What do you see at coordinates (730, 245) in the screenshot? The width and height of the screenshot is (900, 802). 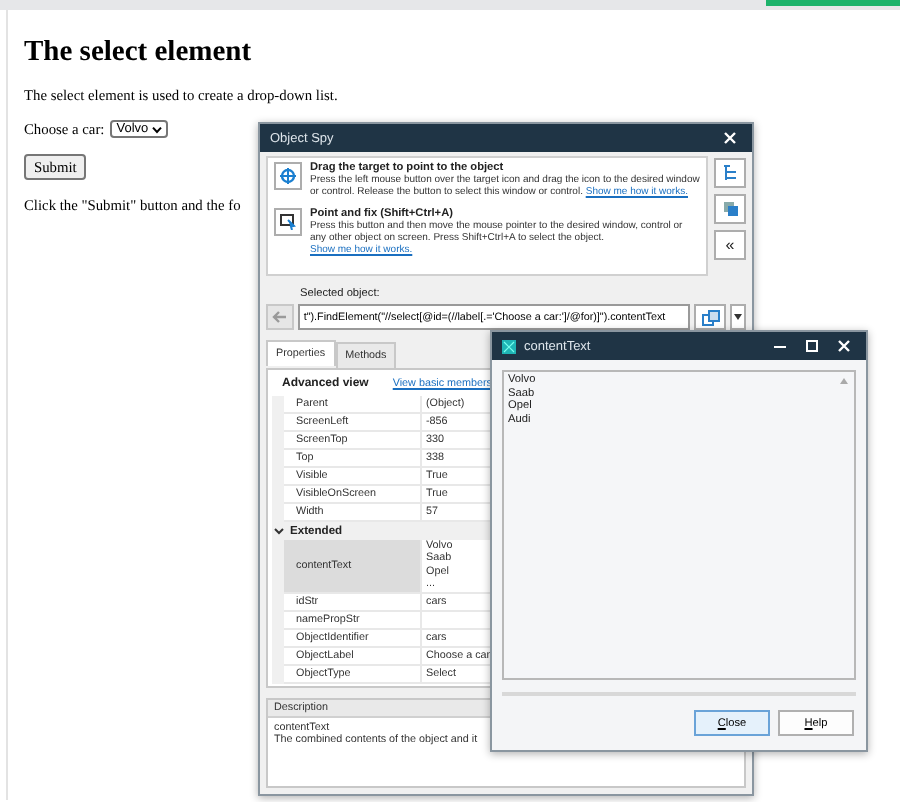 I see `collapse-button: «` at bounding box center [730, 245].